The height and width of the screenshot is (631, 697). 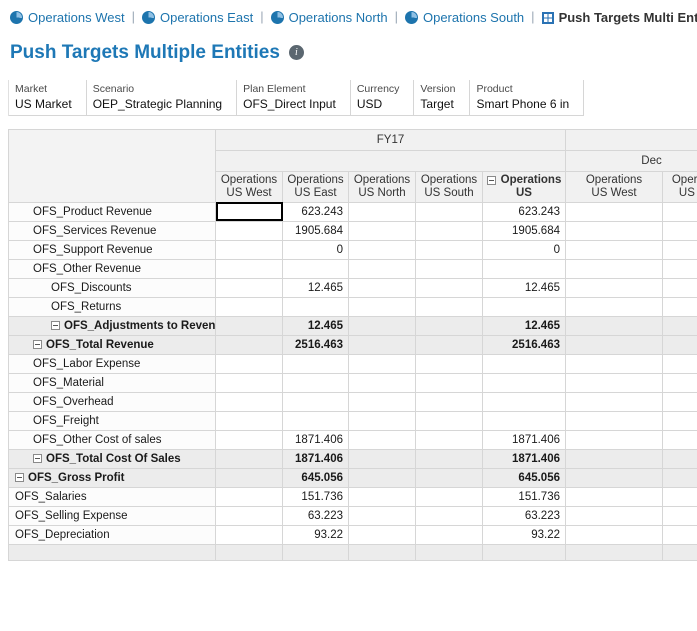 I want to click on row-header-ofs-freight: OFS_Freight, so click(x=112, y=420).